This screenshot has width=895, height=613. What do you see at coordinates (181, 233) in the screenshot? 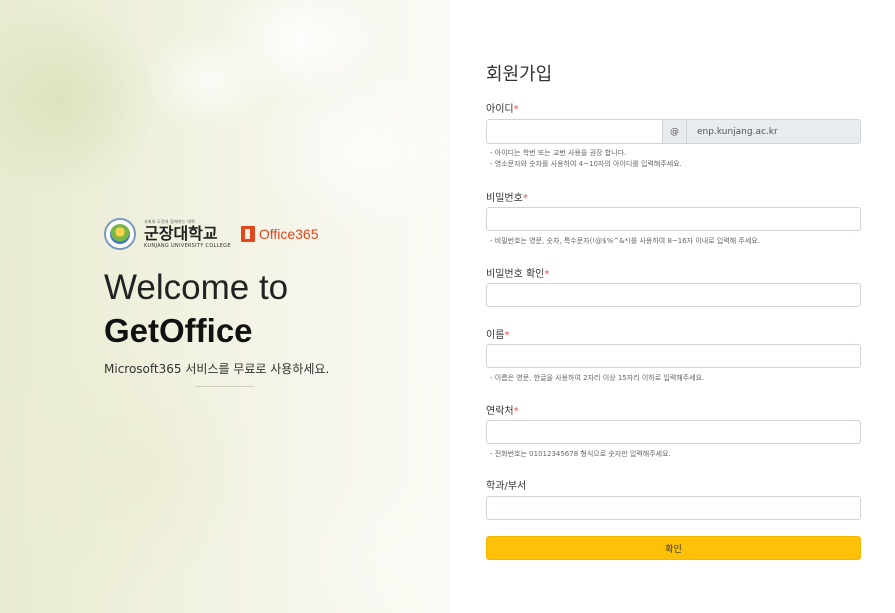
I see `university-name-ko: 군장대학교` at bounding box center [181, 233].